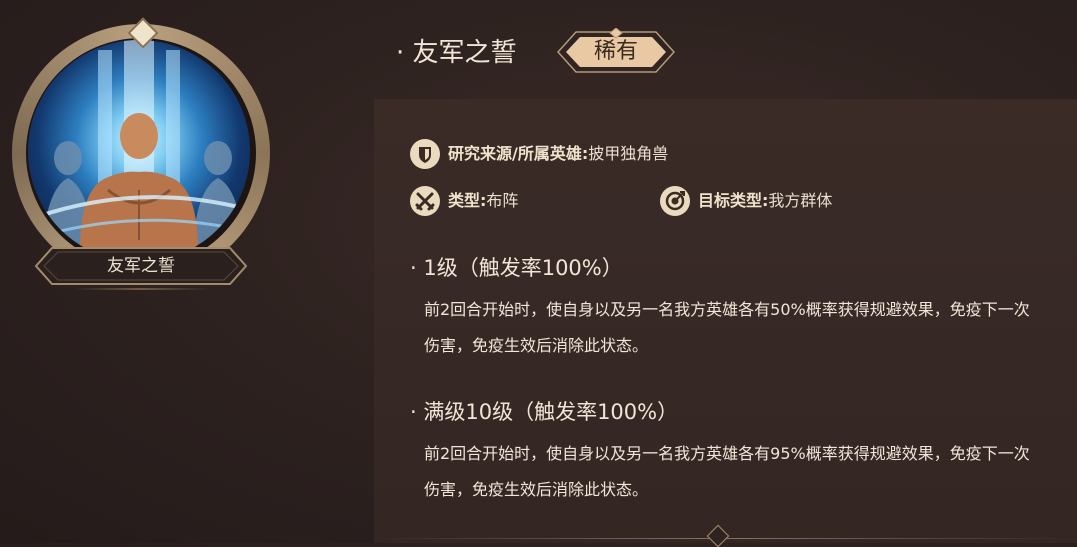  What do you see at coordinates (733, 200) in the screenshot?
I see `target-label: 目标类型:` at bounding box center [733, 200].